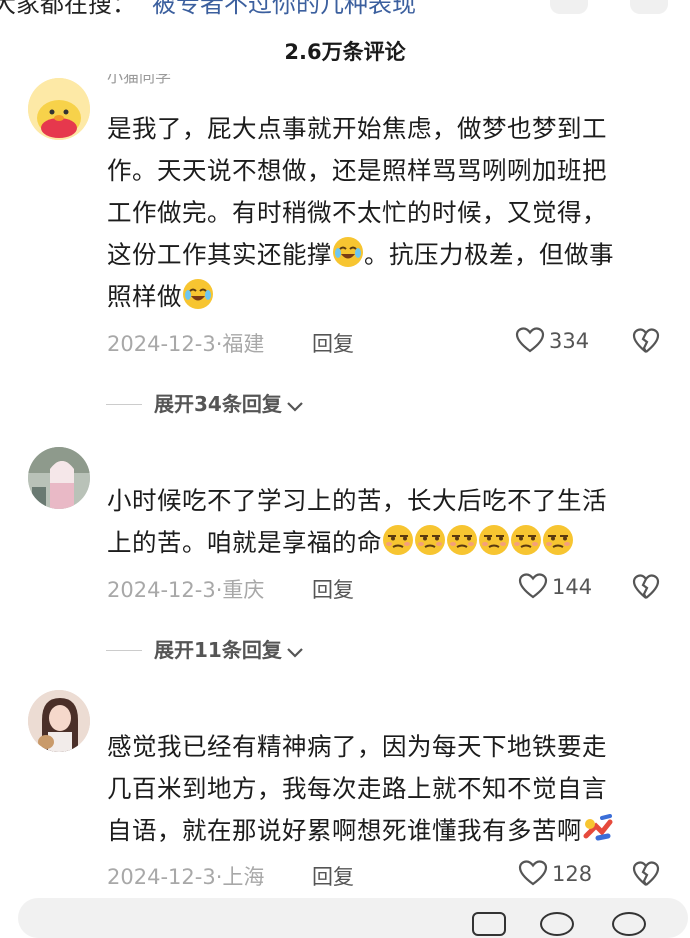 The width and height of the screenshot is (690, 938). What do you see at coordinates (243, 590) in the screenshot?
I see `comment-location: 重庆` at bounding box center [243, 590].